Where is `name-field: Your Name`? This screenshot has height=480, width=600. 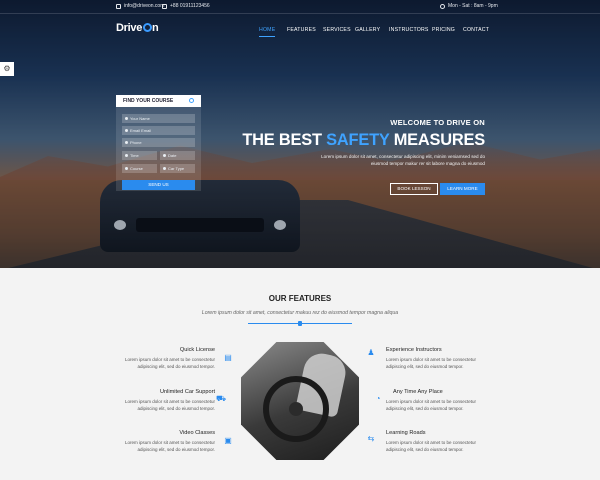
name-field: Your Name is located at coordinates (158, 118).